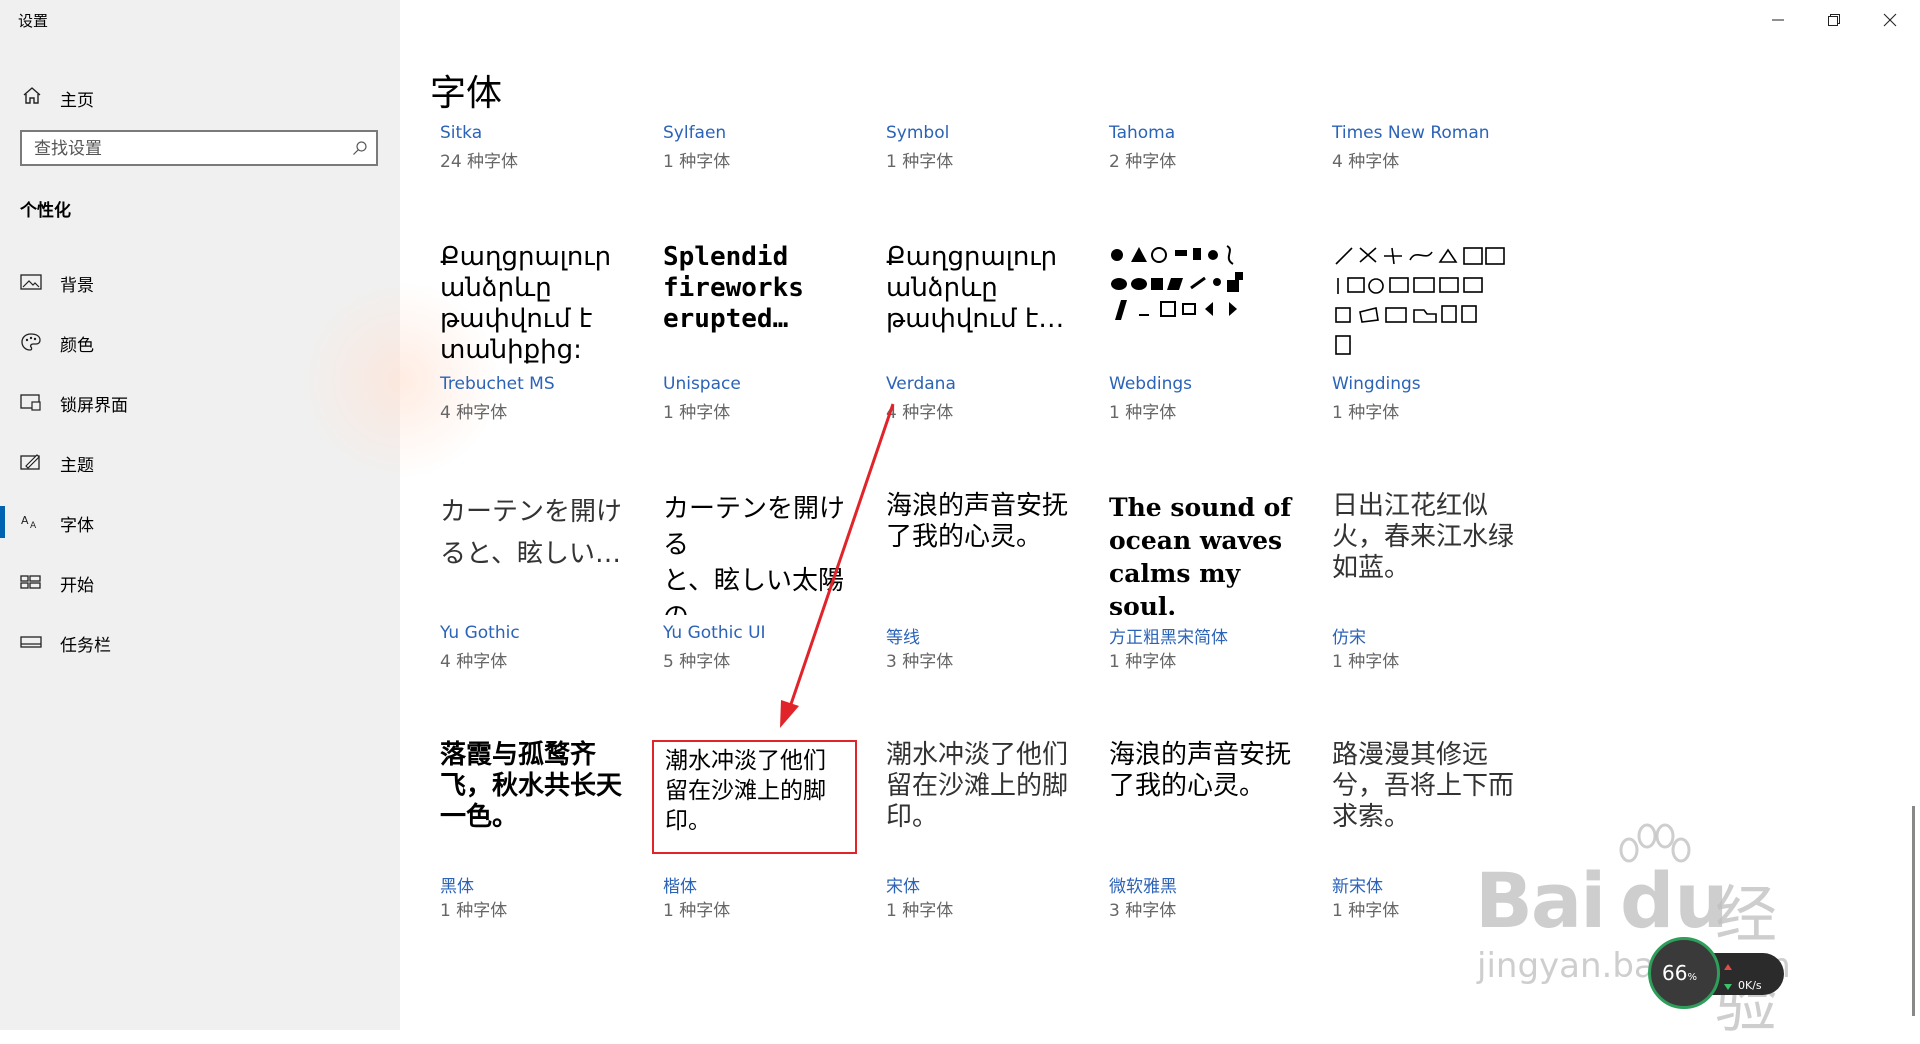  Describe the element at coordinates (1750, 985) in the screenshot. I see `speed-rate: 0K/s` at that location.